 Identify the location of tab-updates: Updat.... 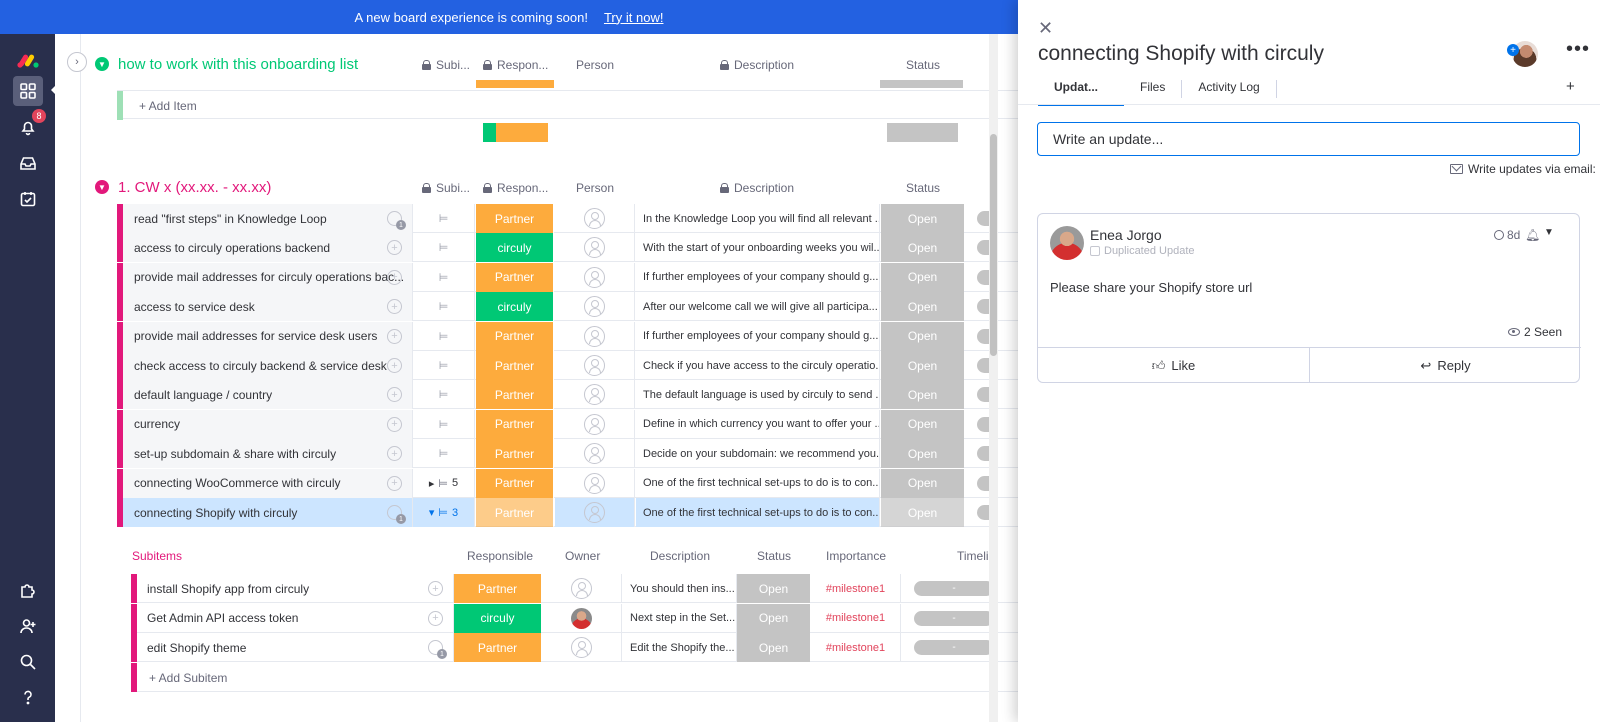
(1081, 93).